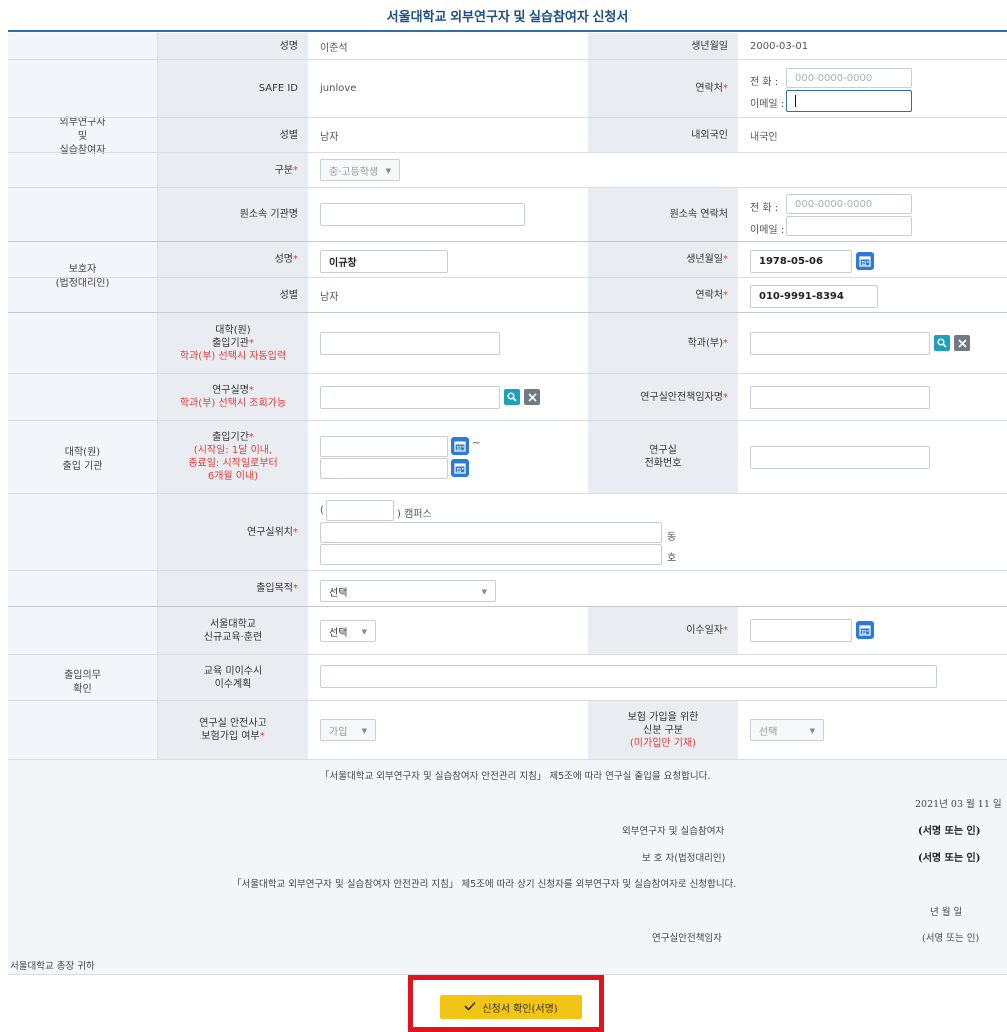 This screenshot has height=1032, width=1007. What do you see at coordinates (338, 88) in the screenshot?
I see `safeid-value: junlove` at bounding box center [338, 88].